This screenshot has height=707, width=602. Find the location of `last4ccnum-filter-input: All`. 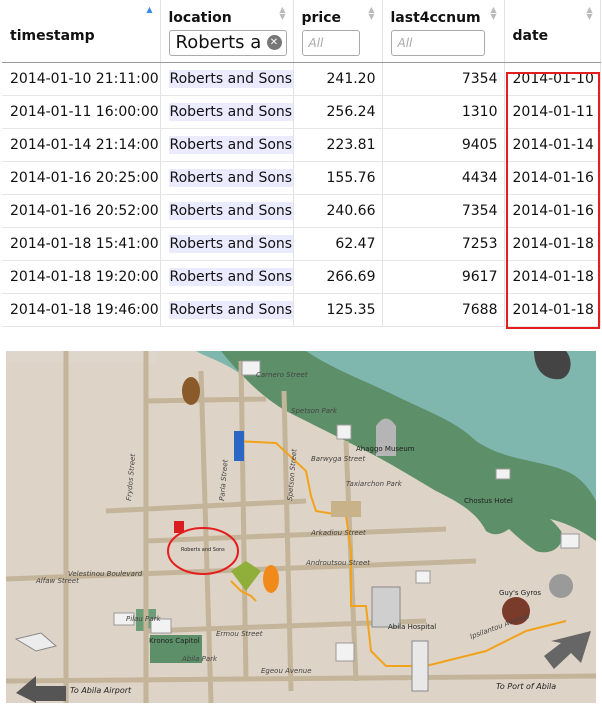

last4ccnum-filter-input: All is located at coordinates (437, 43).